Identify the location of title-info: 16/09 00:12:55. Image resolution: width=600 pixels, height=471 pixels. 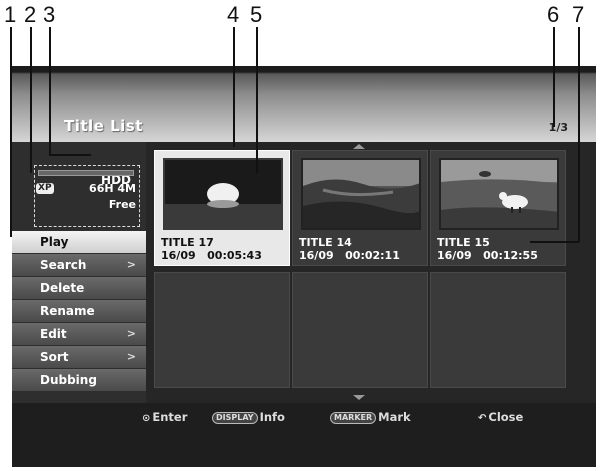
(487, 255).